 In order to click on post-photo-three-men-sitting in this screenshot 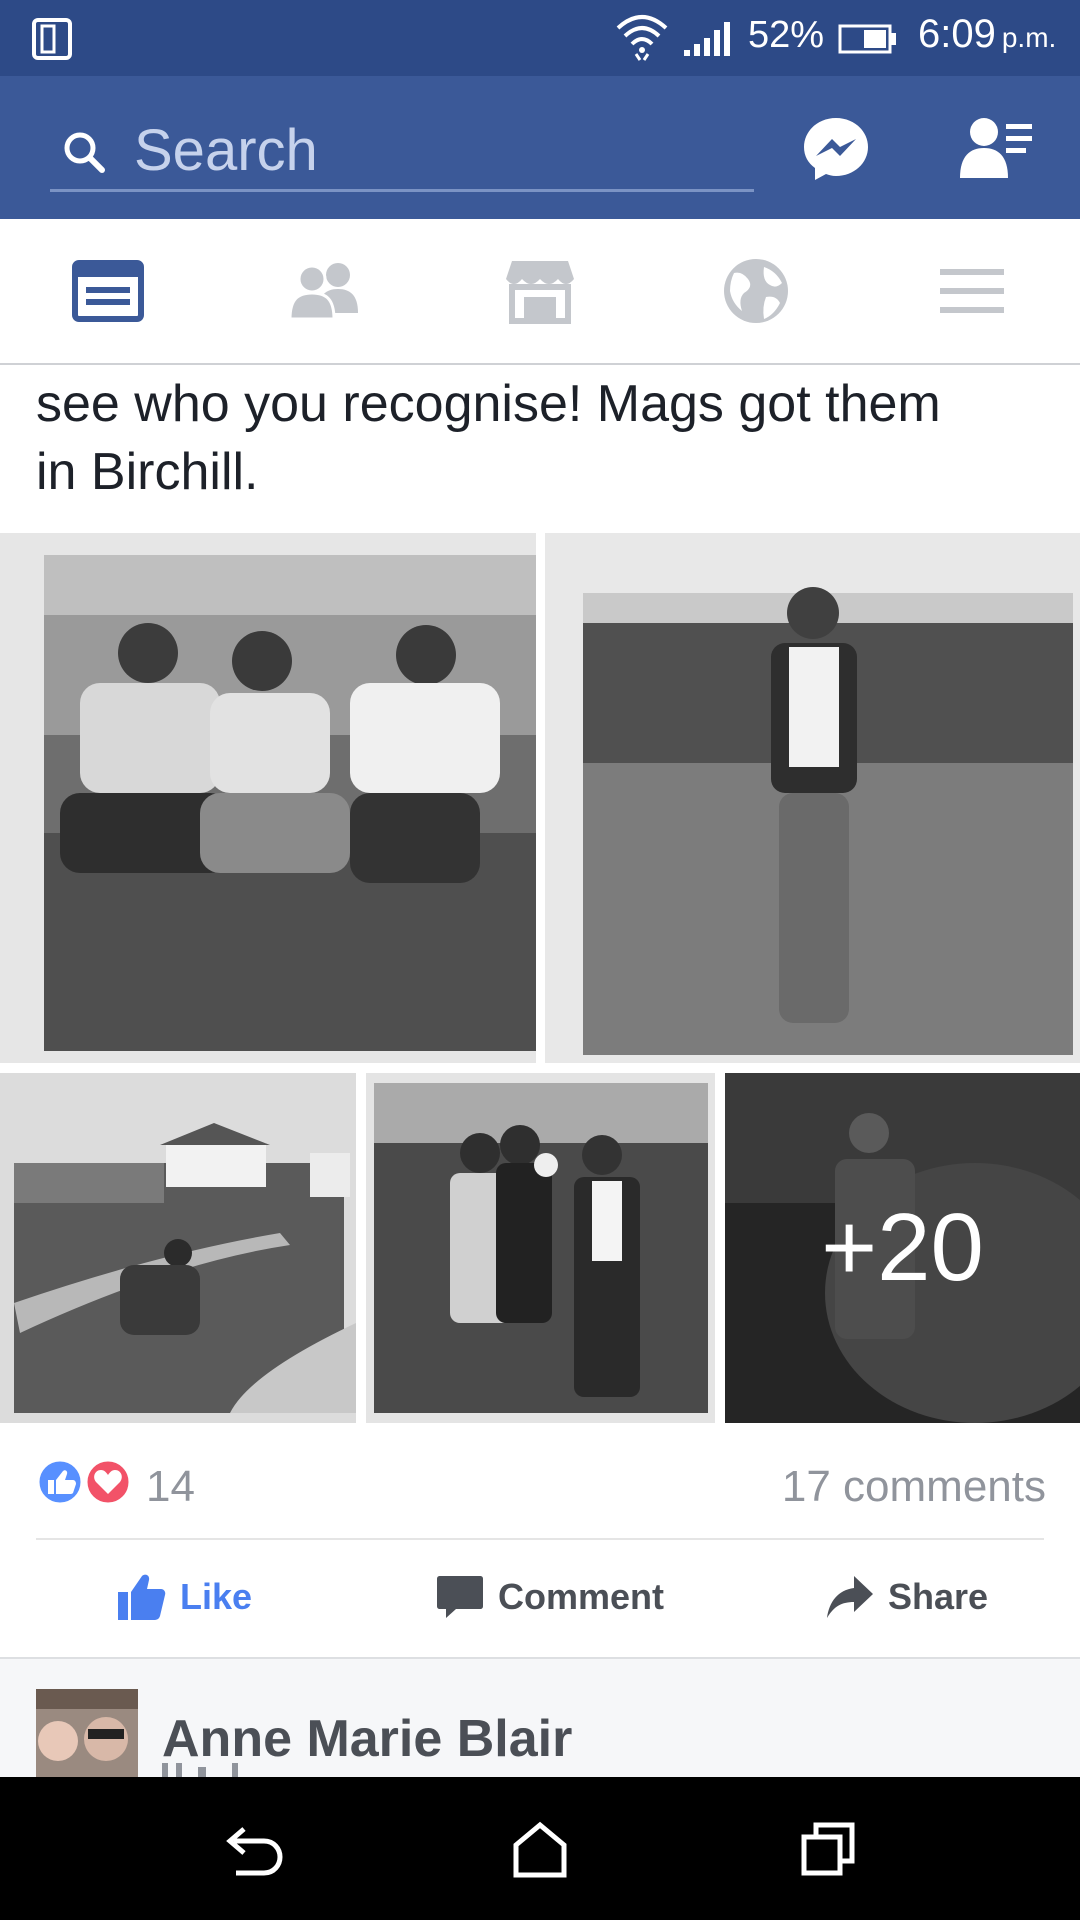, I will do `click(268, 798)`.